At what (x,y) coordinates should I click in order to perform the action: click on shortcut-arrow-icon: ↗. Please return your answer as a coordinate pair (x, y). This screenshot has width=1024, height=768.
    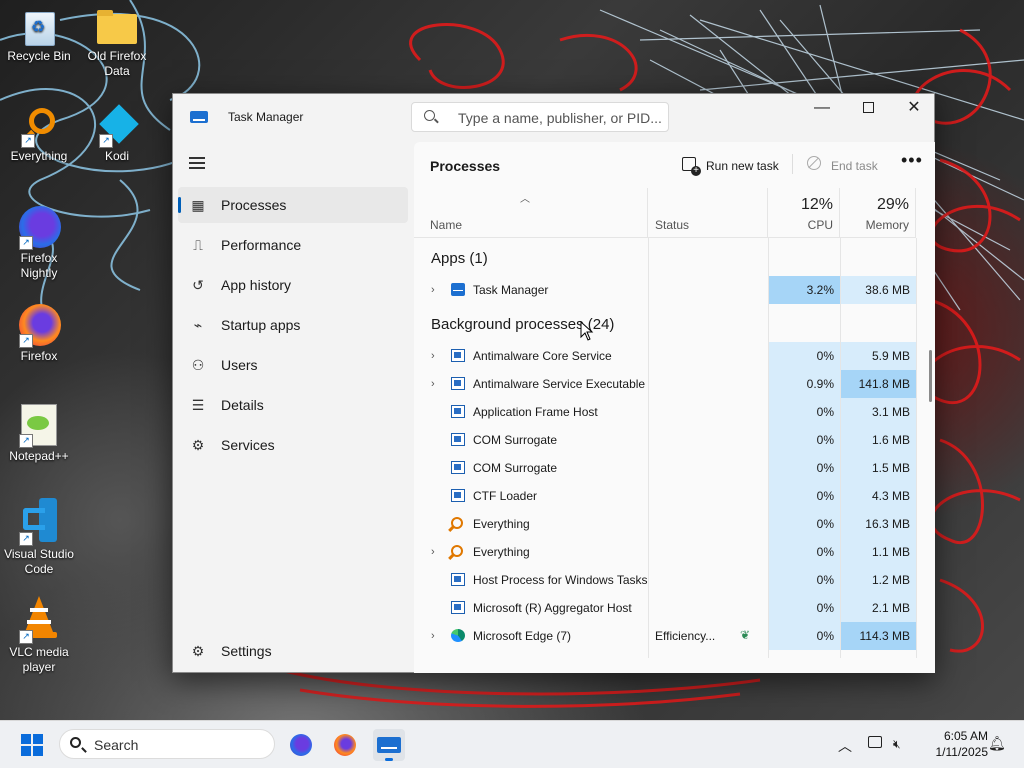
    Looking at the image, I should click on (26, 637).